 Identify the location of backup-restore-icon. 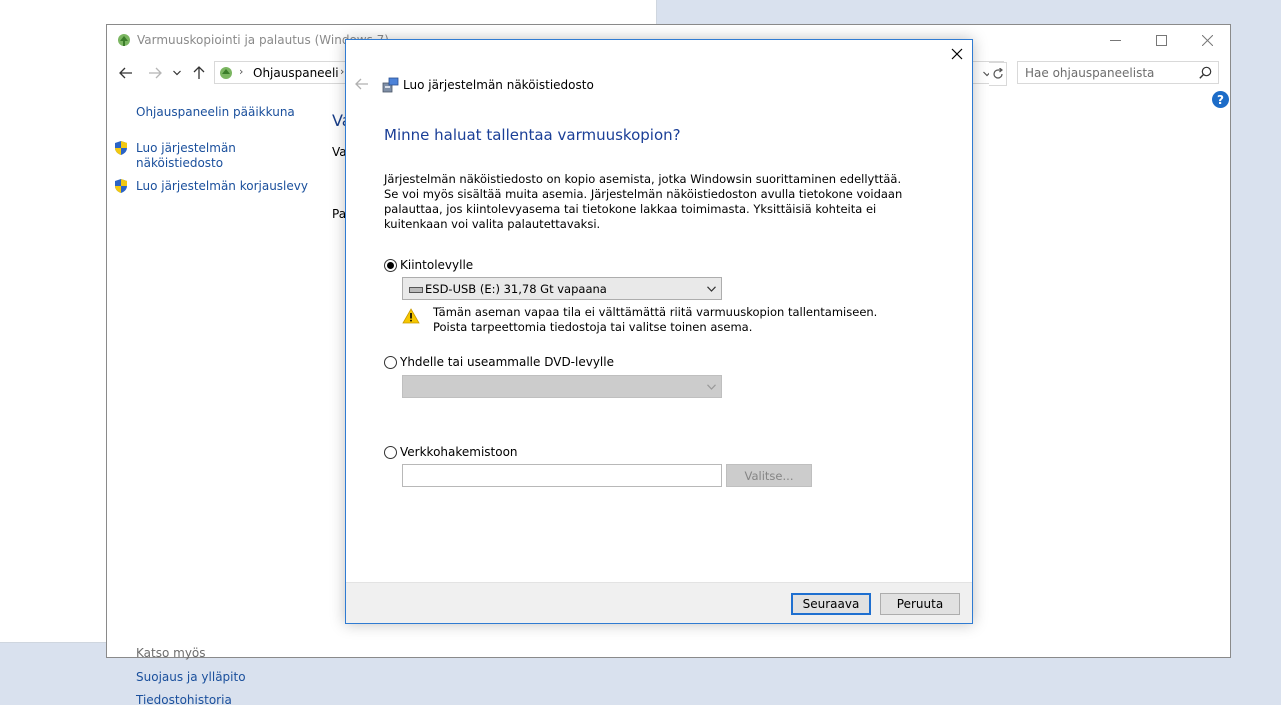
(124, 40).